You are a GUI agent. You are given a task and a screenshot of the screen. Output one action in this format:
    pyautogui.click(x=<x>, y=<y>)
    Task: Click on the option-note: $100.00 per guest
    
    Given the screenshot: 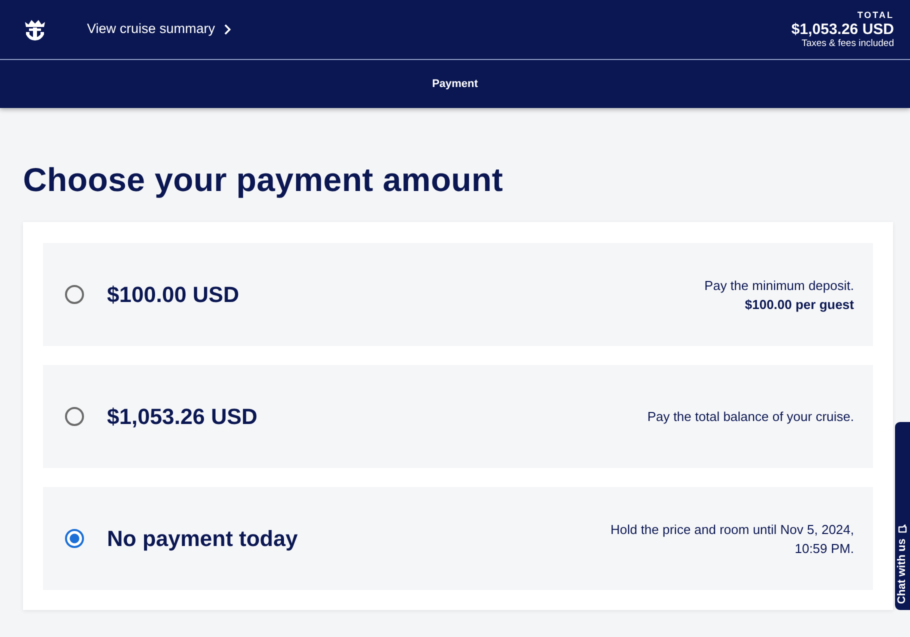 What is the action you would take?
    pyautogui.click(x=799, y=305)
    